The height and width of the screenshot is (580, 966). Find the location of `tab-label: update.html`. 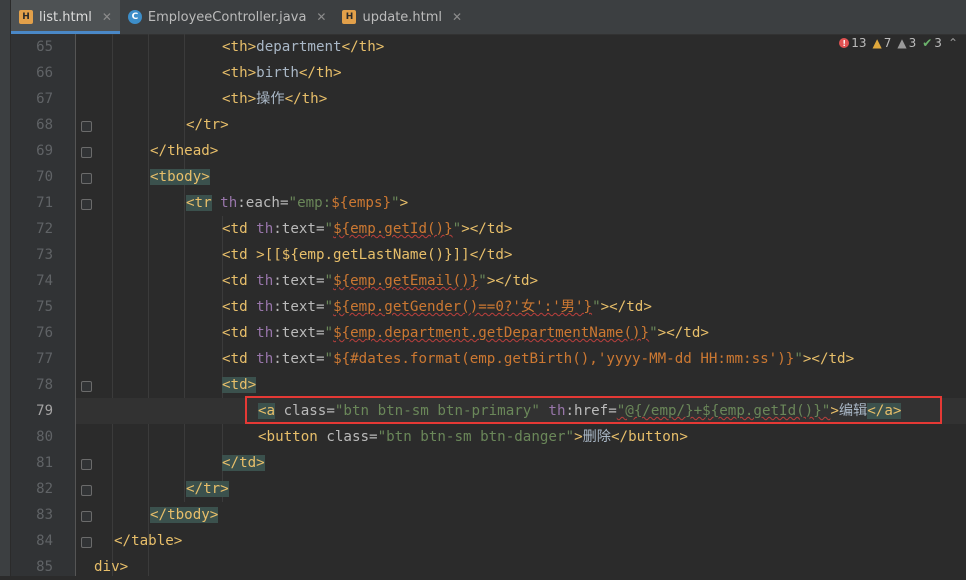

tab-label: update.html is located at coordinates (402, 17).